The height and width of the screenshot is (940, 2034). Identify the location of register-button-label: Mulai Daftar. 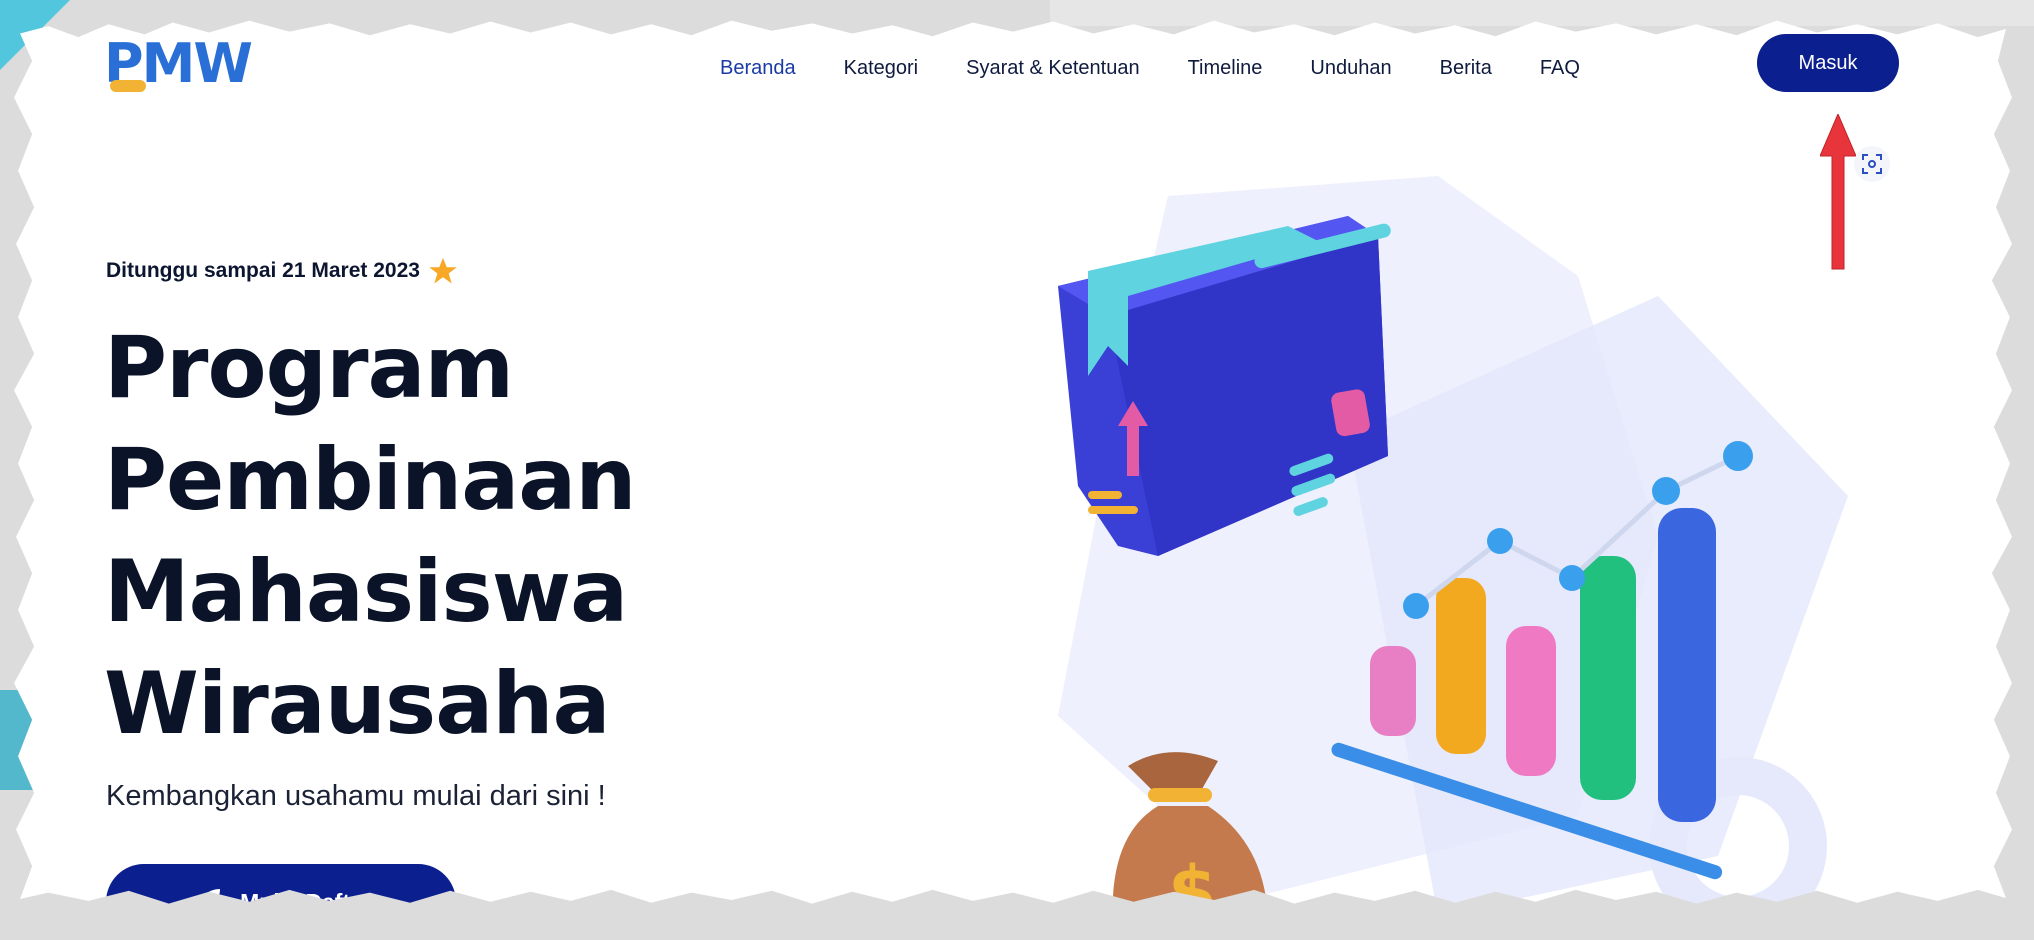
(306, 901).